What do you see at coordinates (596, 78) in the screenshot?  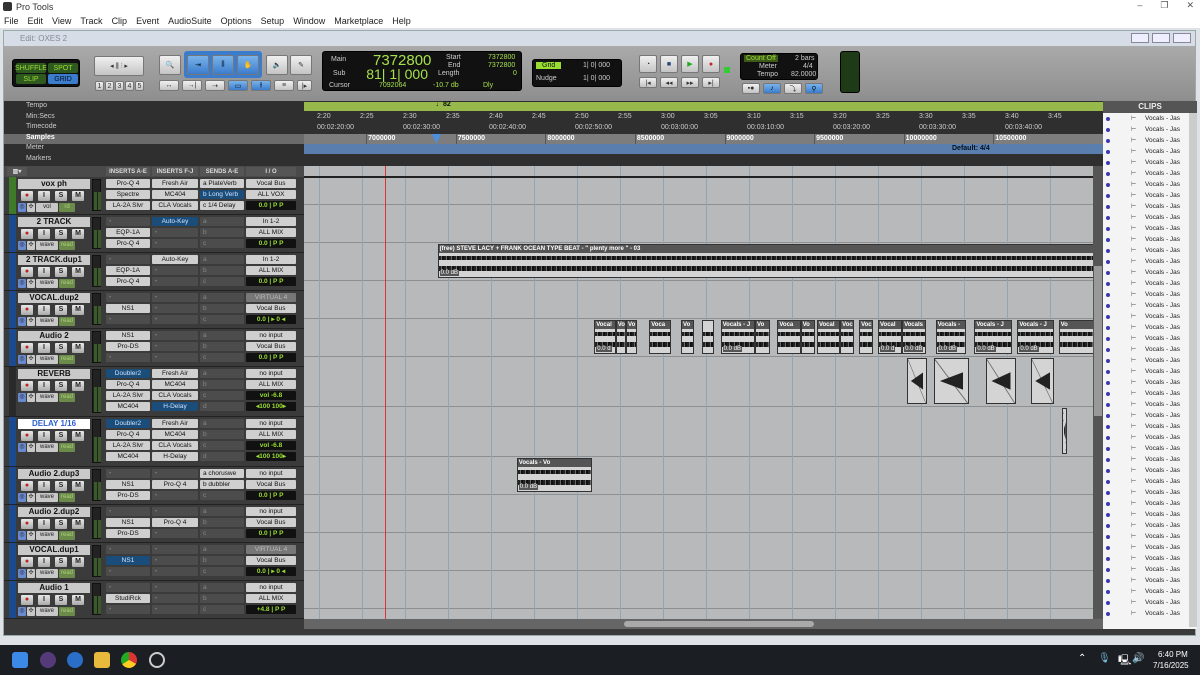 I see `nudge-value: 1| 0| 000` at bounding box center [596, 78].